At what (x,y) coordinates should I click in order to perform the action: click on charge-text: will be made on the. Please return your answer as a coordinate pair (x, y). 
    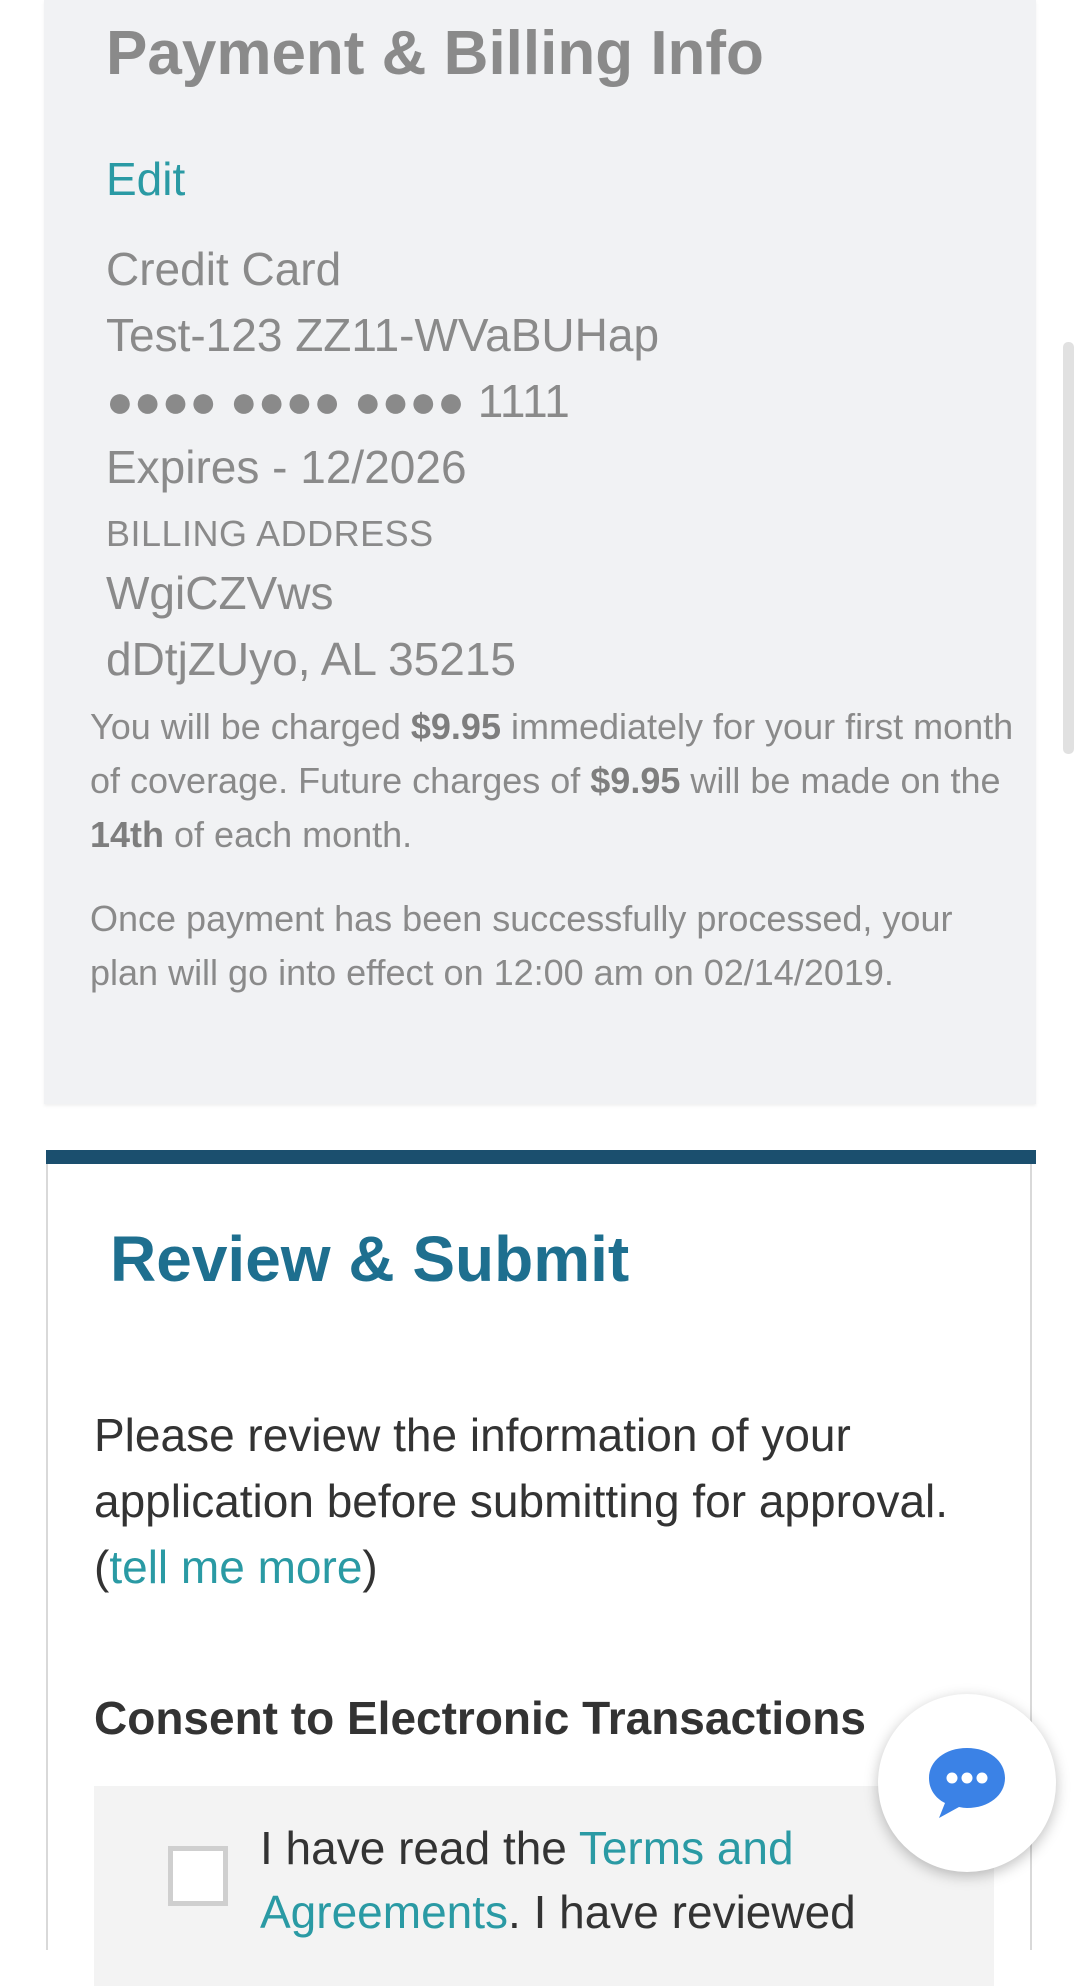
    Looking at the image, I should click on (840, 780).